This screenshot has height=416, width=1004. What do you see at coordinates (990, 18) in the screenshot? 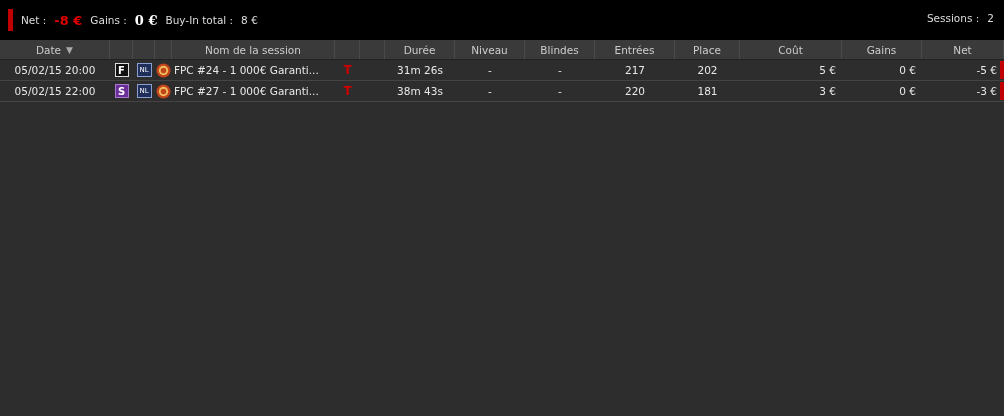
I see `sessions-value: 2` at bounding box center [990, 18].